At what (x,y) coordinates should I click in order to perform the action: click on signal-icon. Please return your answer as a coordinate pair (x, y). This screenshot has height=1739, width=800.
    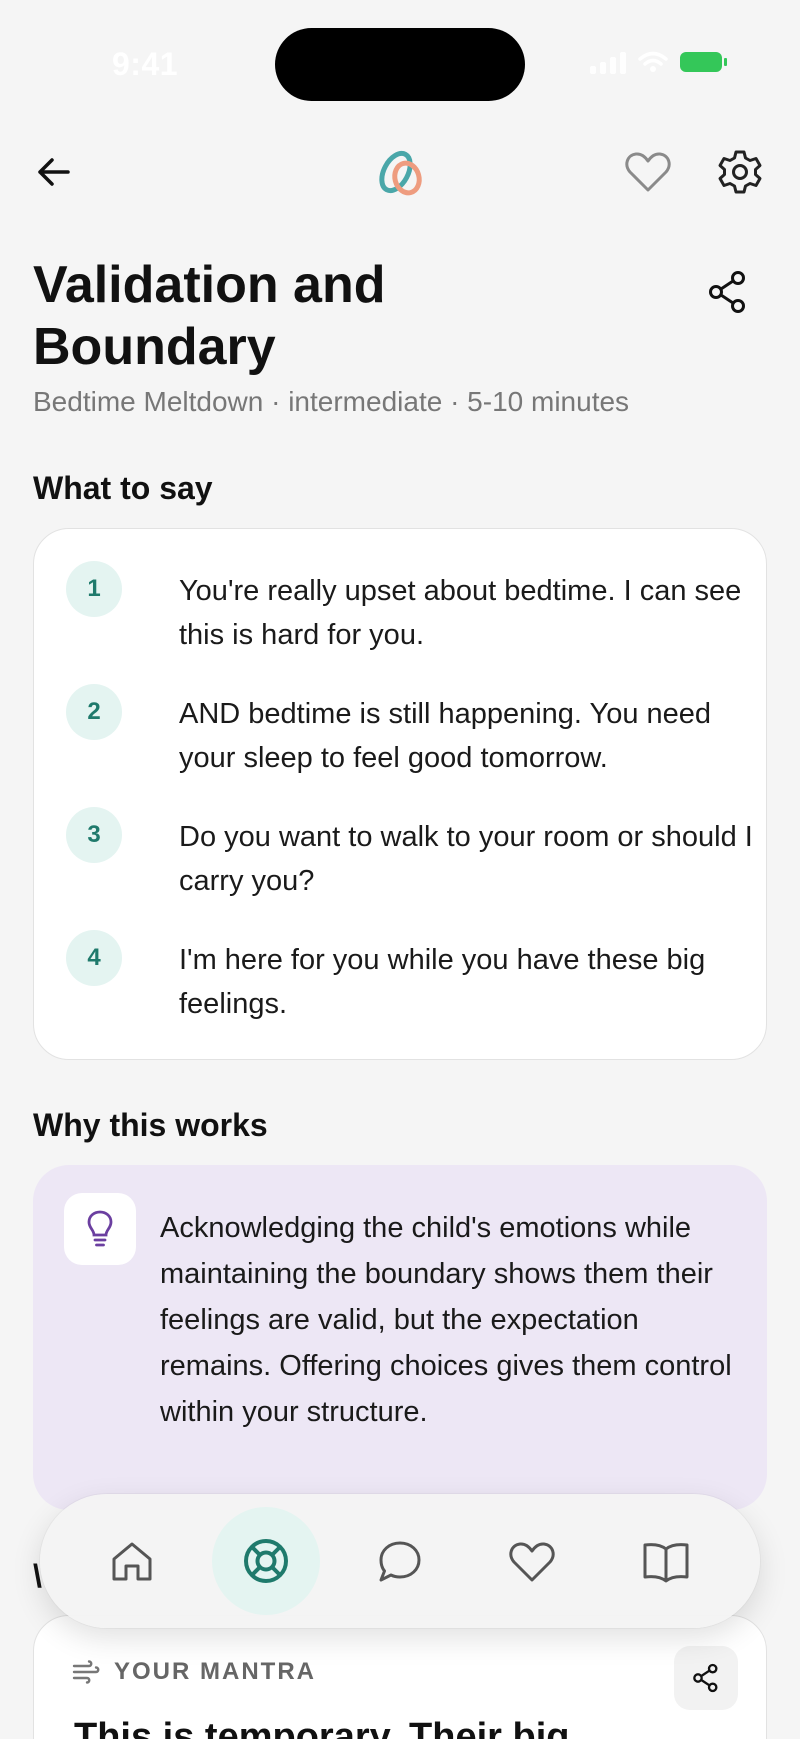
    Looking at the image, I should click on (608, 62).